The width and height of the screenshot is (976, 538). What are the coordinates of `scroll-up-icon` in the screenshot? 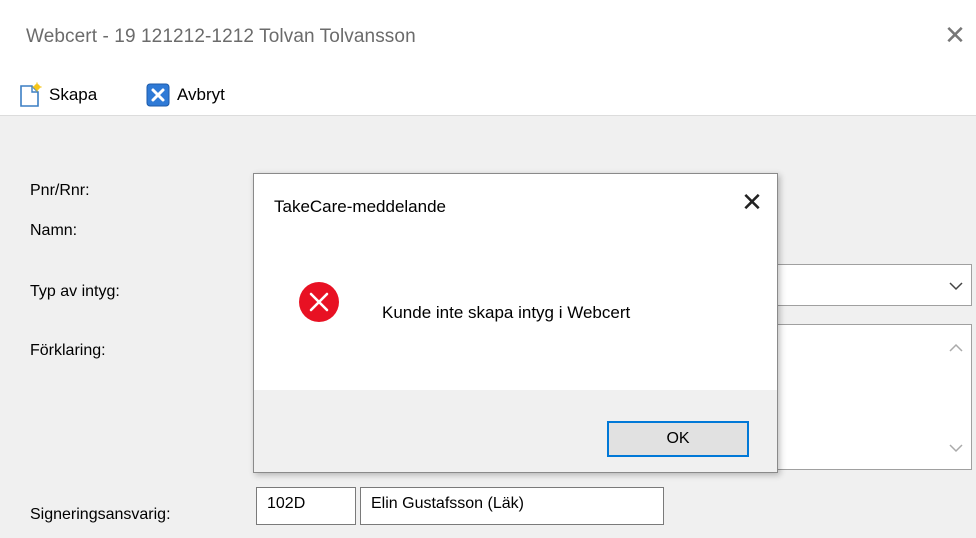 It's located at (956, 348).